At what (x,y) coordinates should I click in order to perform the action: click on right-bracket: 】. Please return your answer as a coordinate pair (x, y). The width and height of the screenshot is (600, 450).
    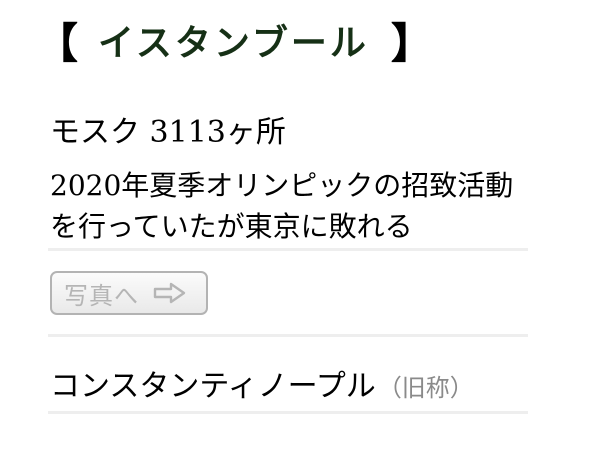
    Looking at the image, I should click on (411, 43).